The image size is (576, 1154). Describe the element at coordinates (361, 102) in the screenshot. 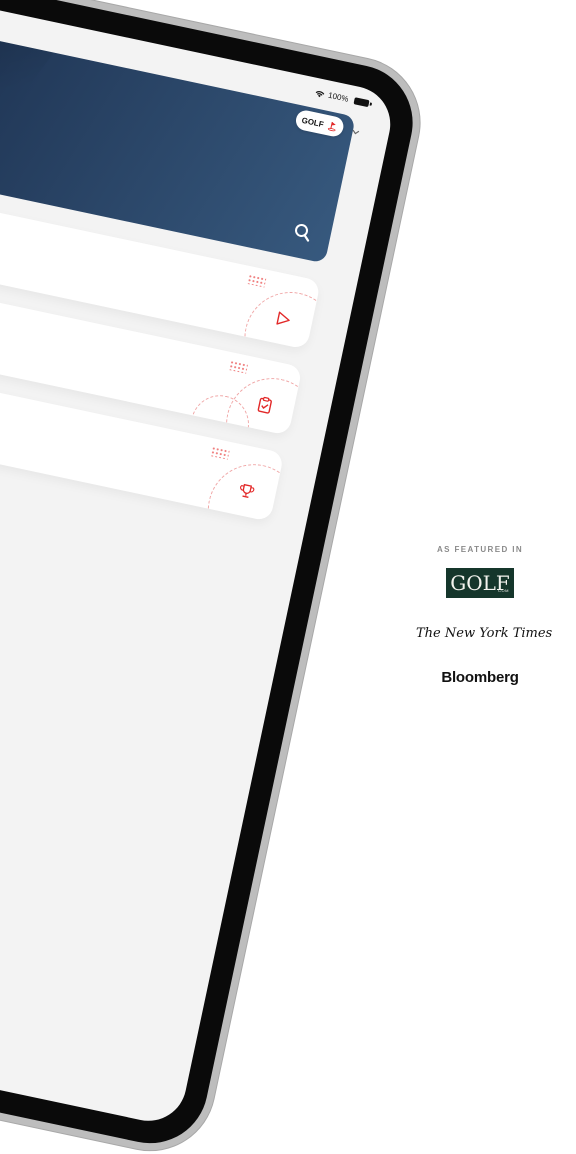

I see `battery-icon` at that location.